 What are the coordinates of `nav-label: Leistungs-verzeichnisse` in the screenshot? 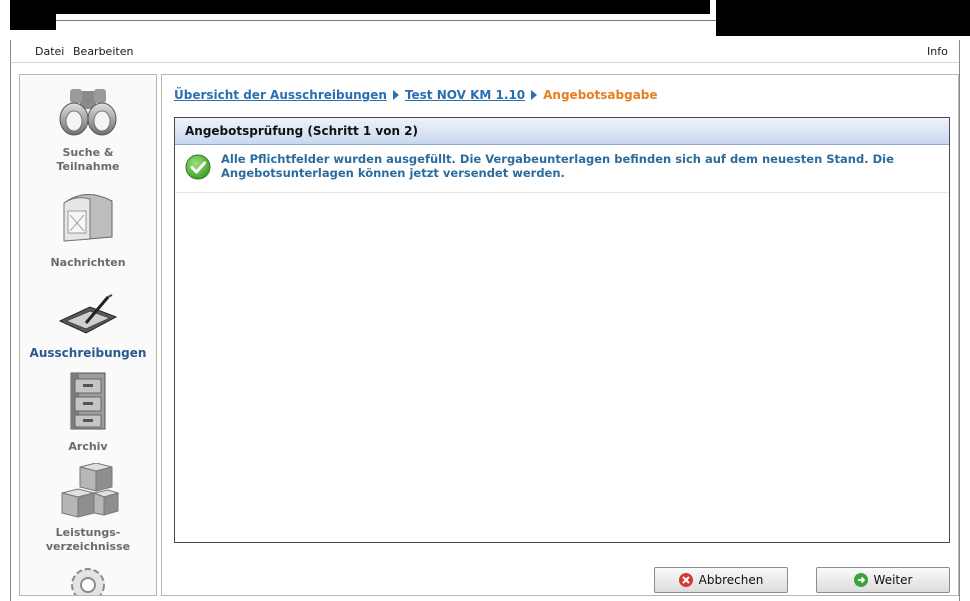 It's located at (88, 539).